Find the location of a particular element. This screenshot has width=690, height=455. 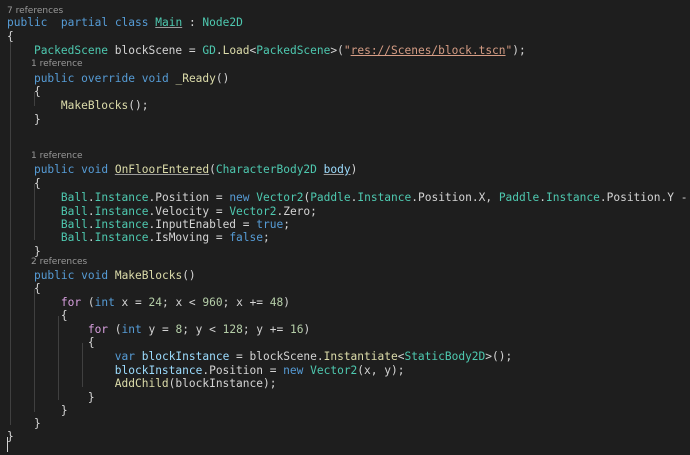

code-token: (); is located at coordinates (138, 105).